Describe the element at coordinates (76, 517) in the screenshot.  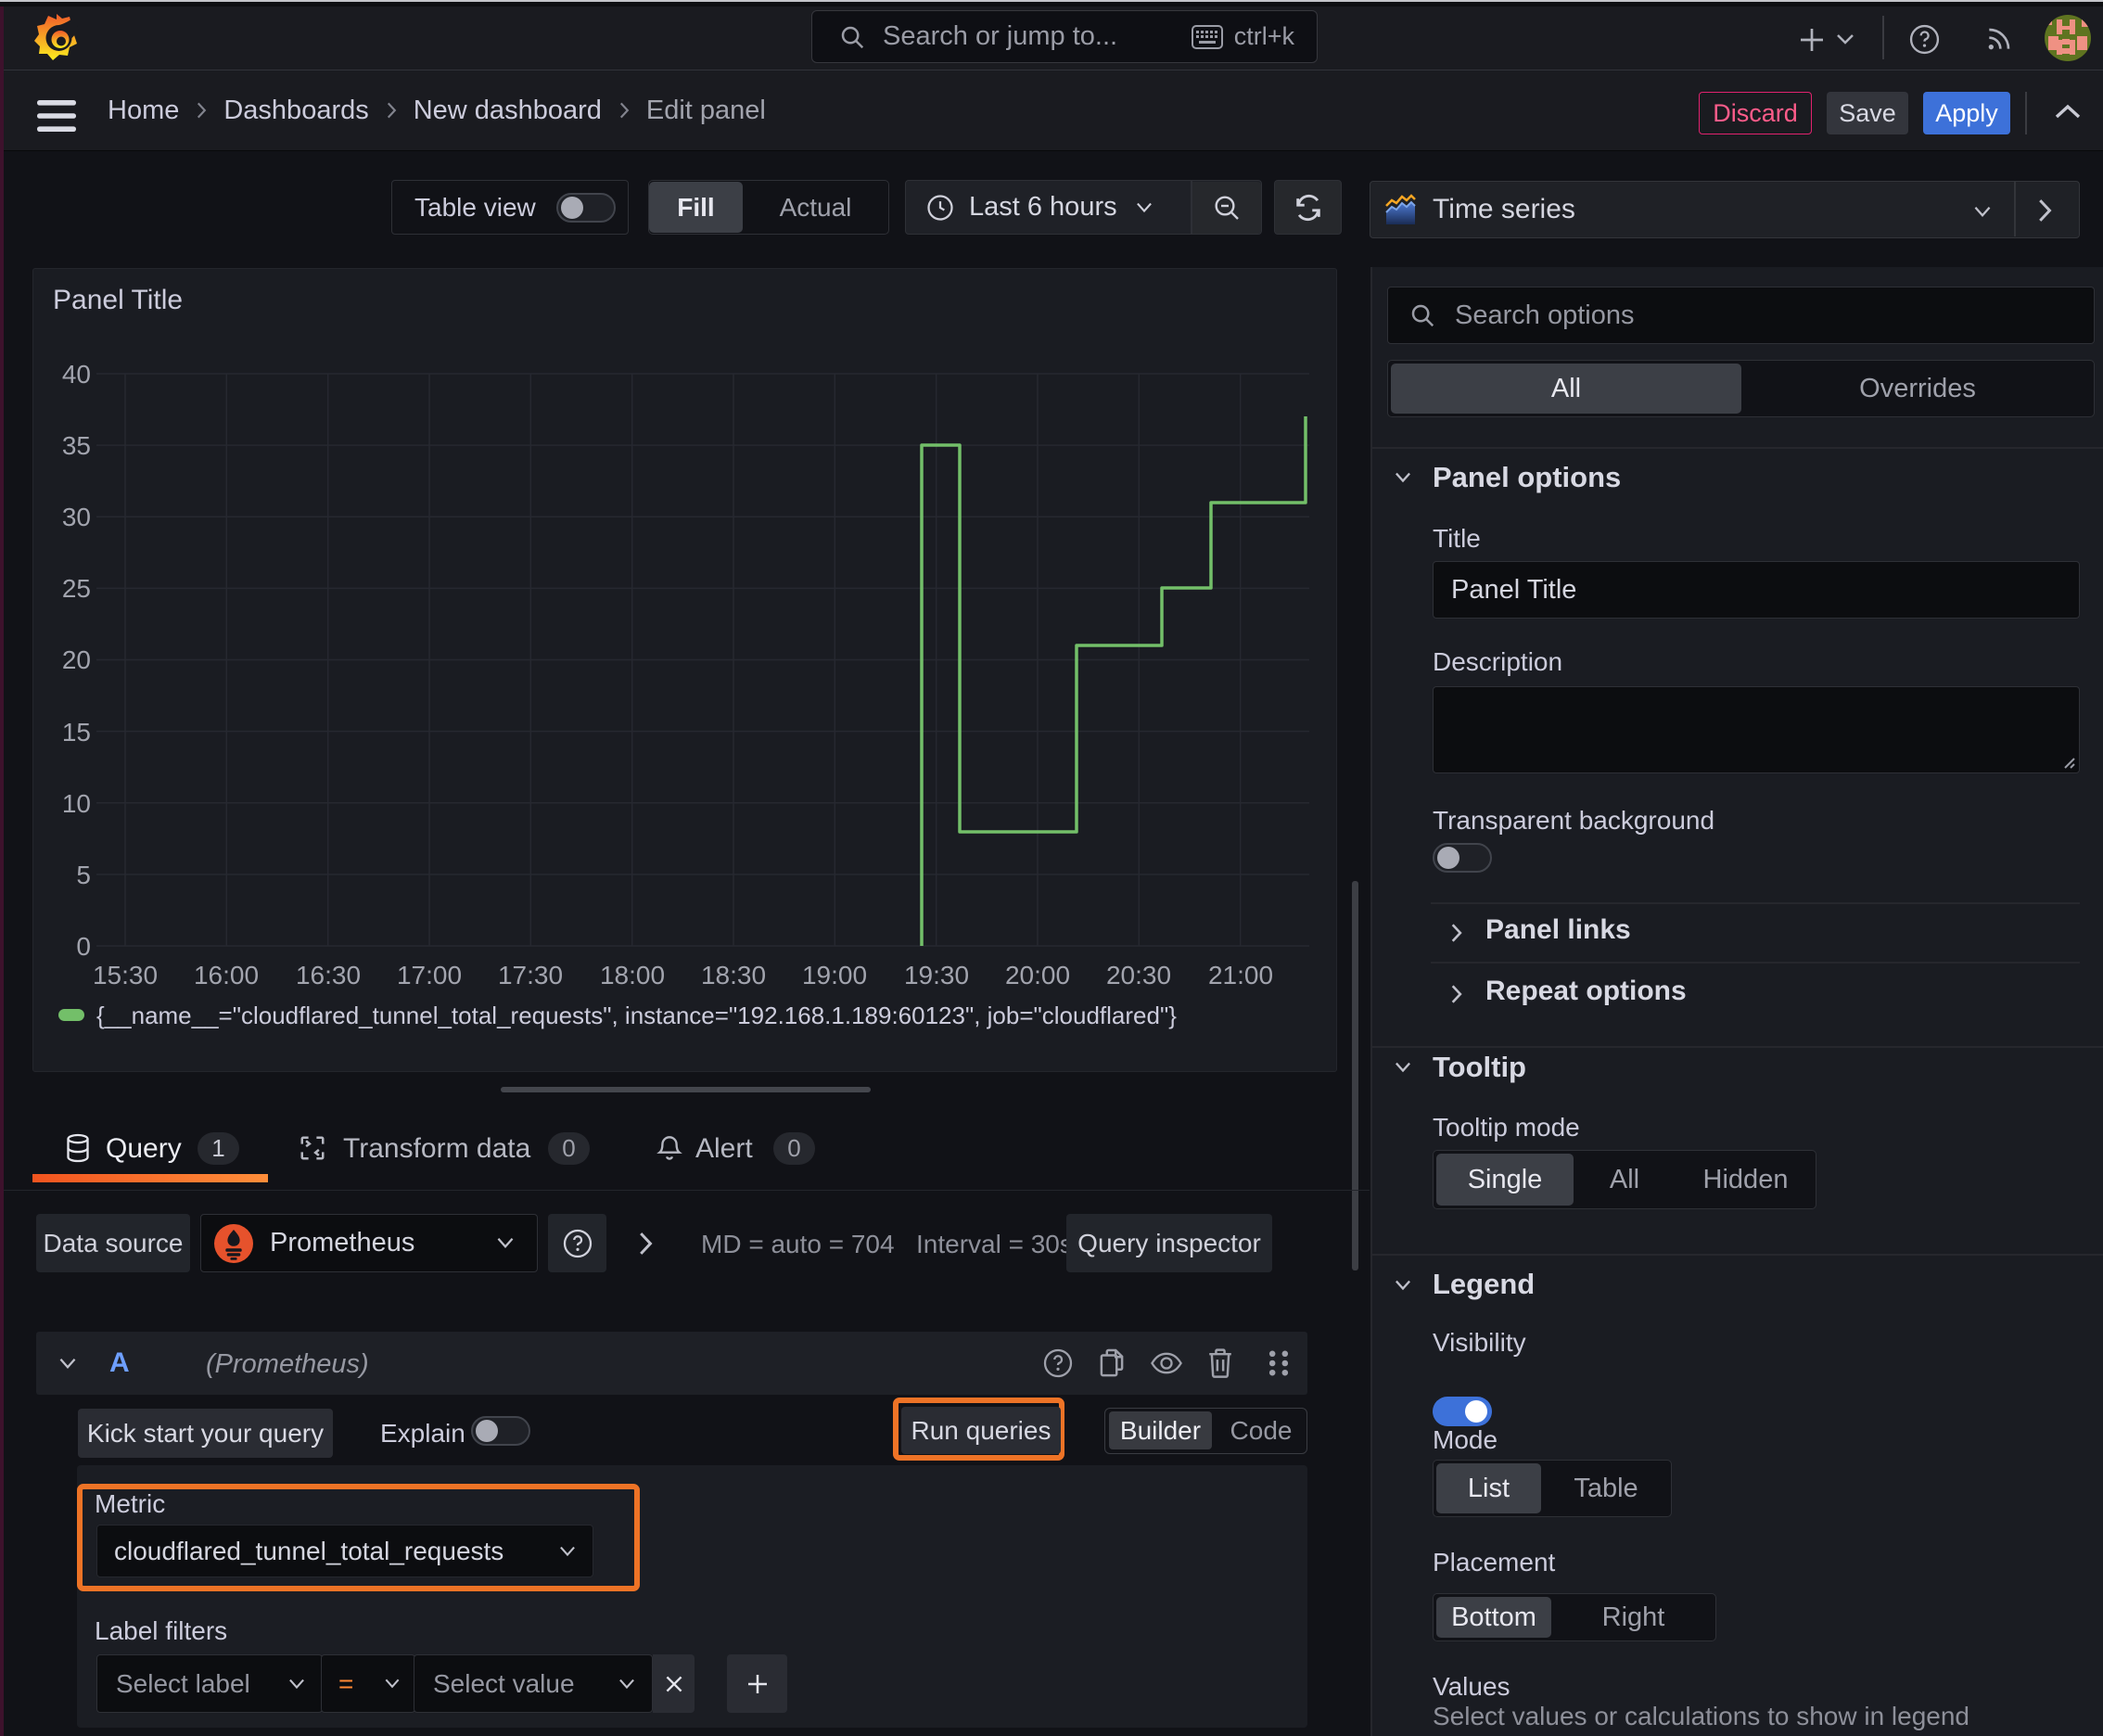
I see `svg-text: 30` at that location.